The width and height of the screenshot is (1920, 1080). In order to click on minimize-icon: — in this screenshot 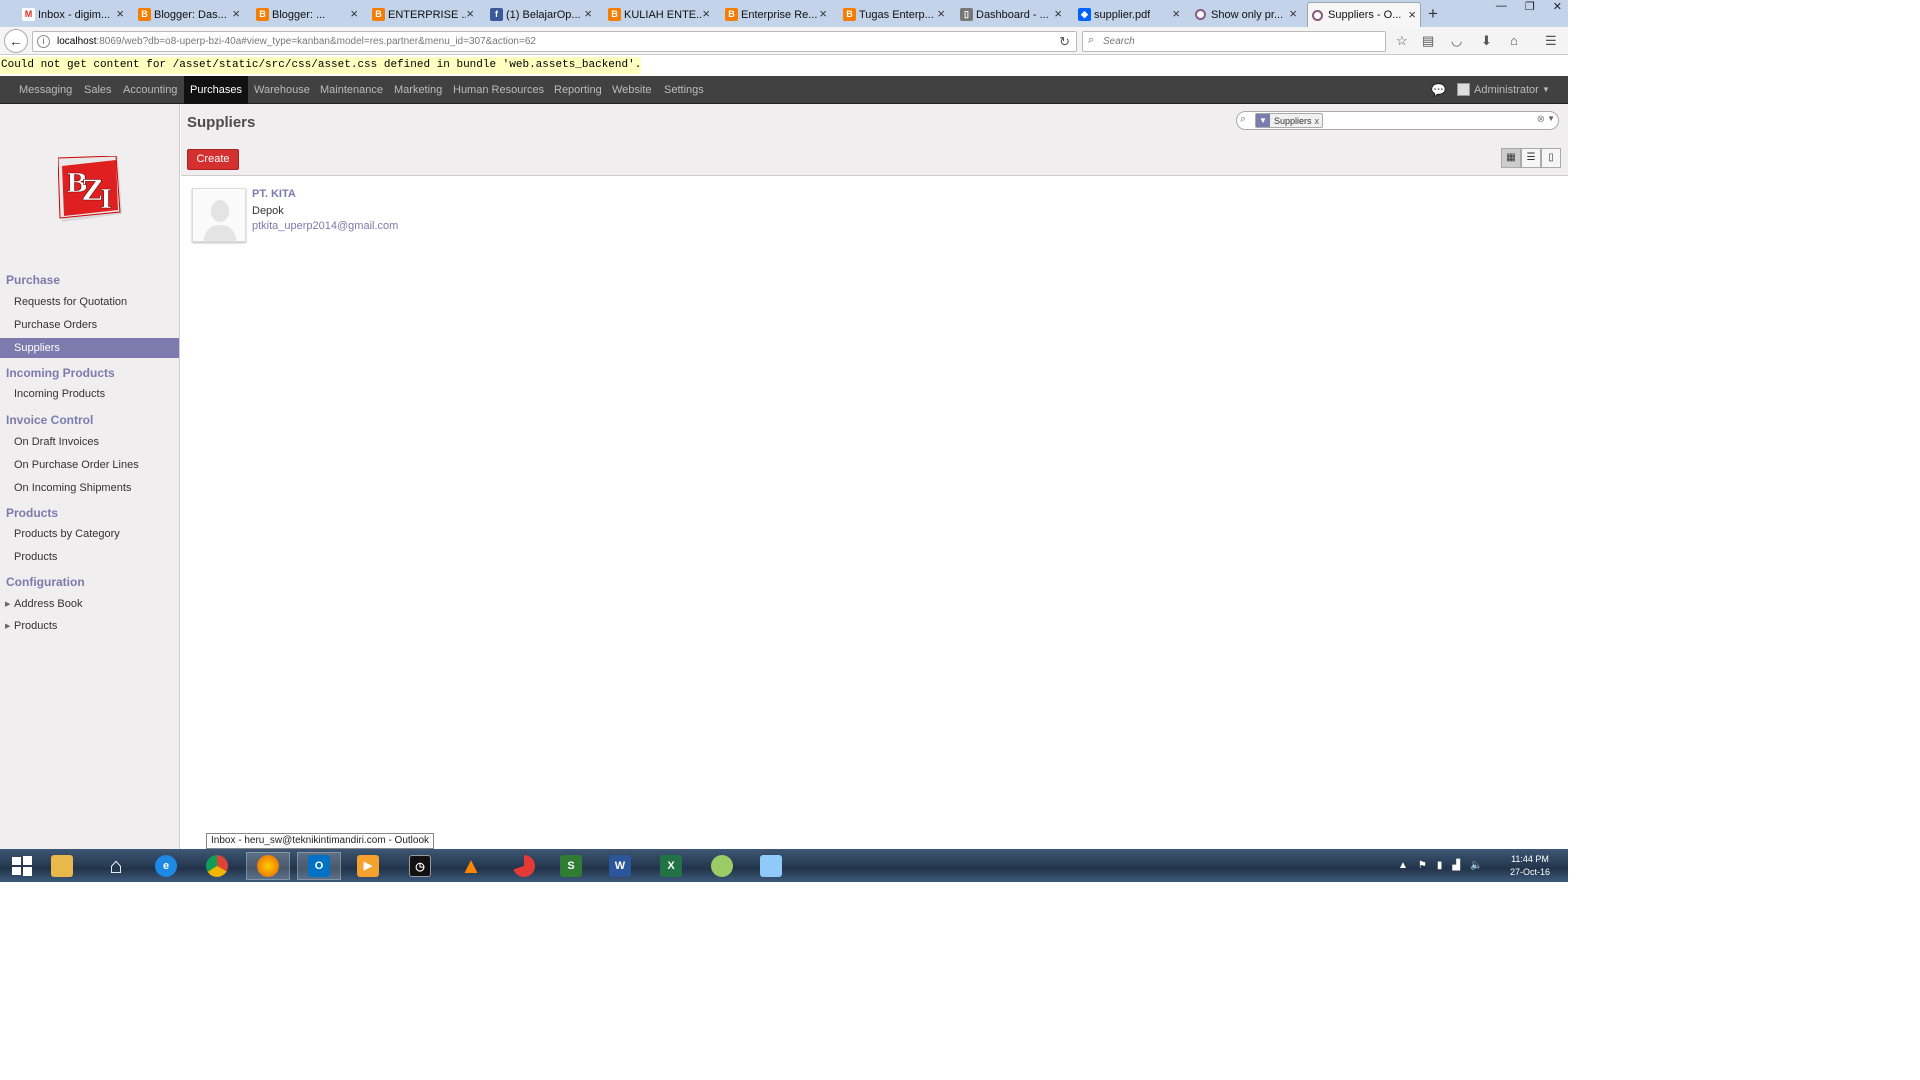, I will do `click(1501, 6)`.